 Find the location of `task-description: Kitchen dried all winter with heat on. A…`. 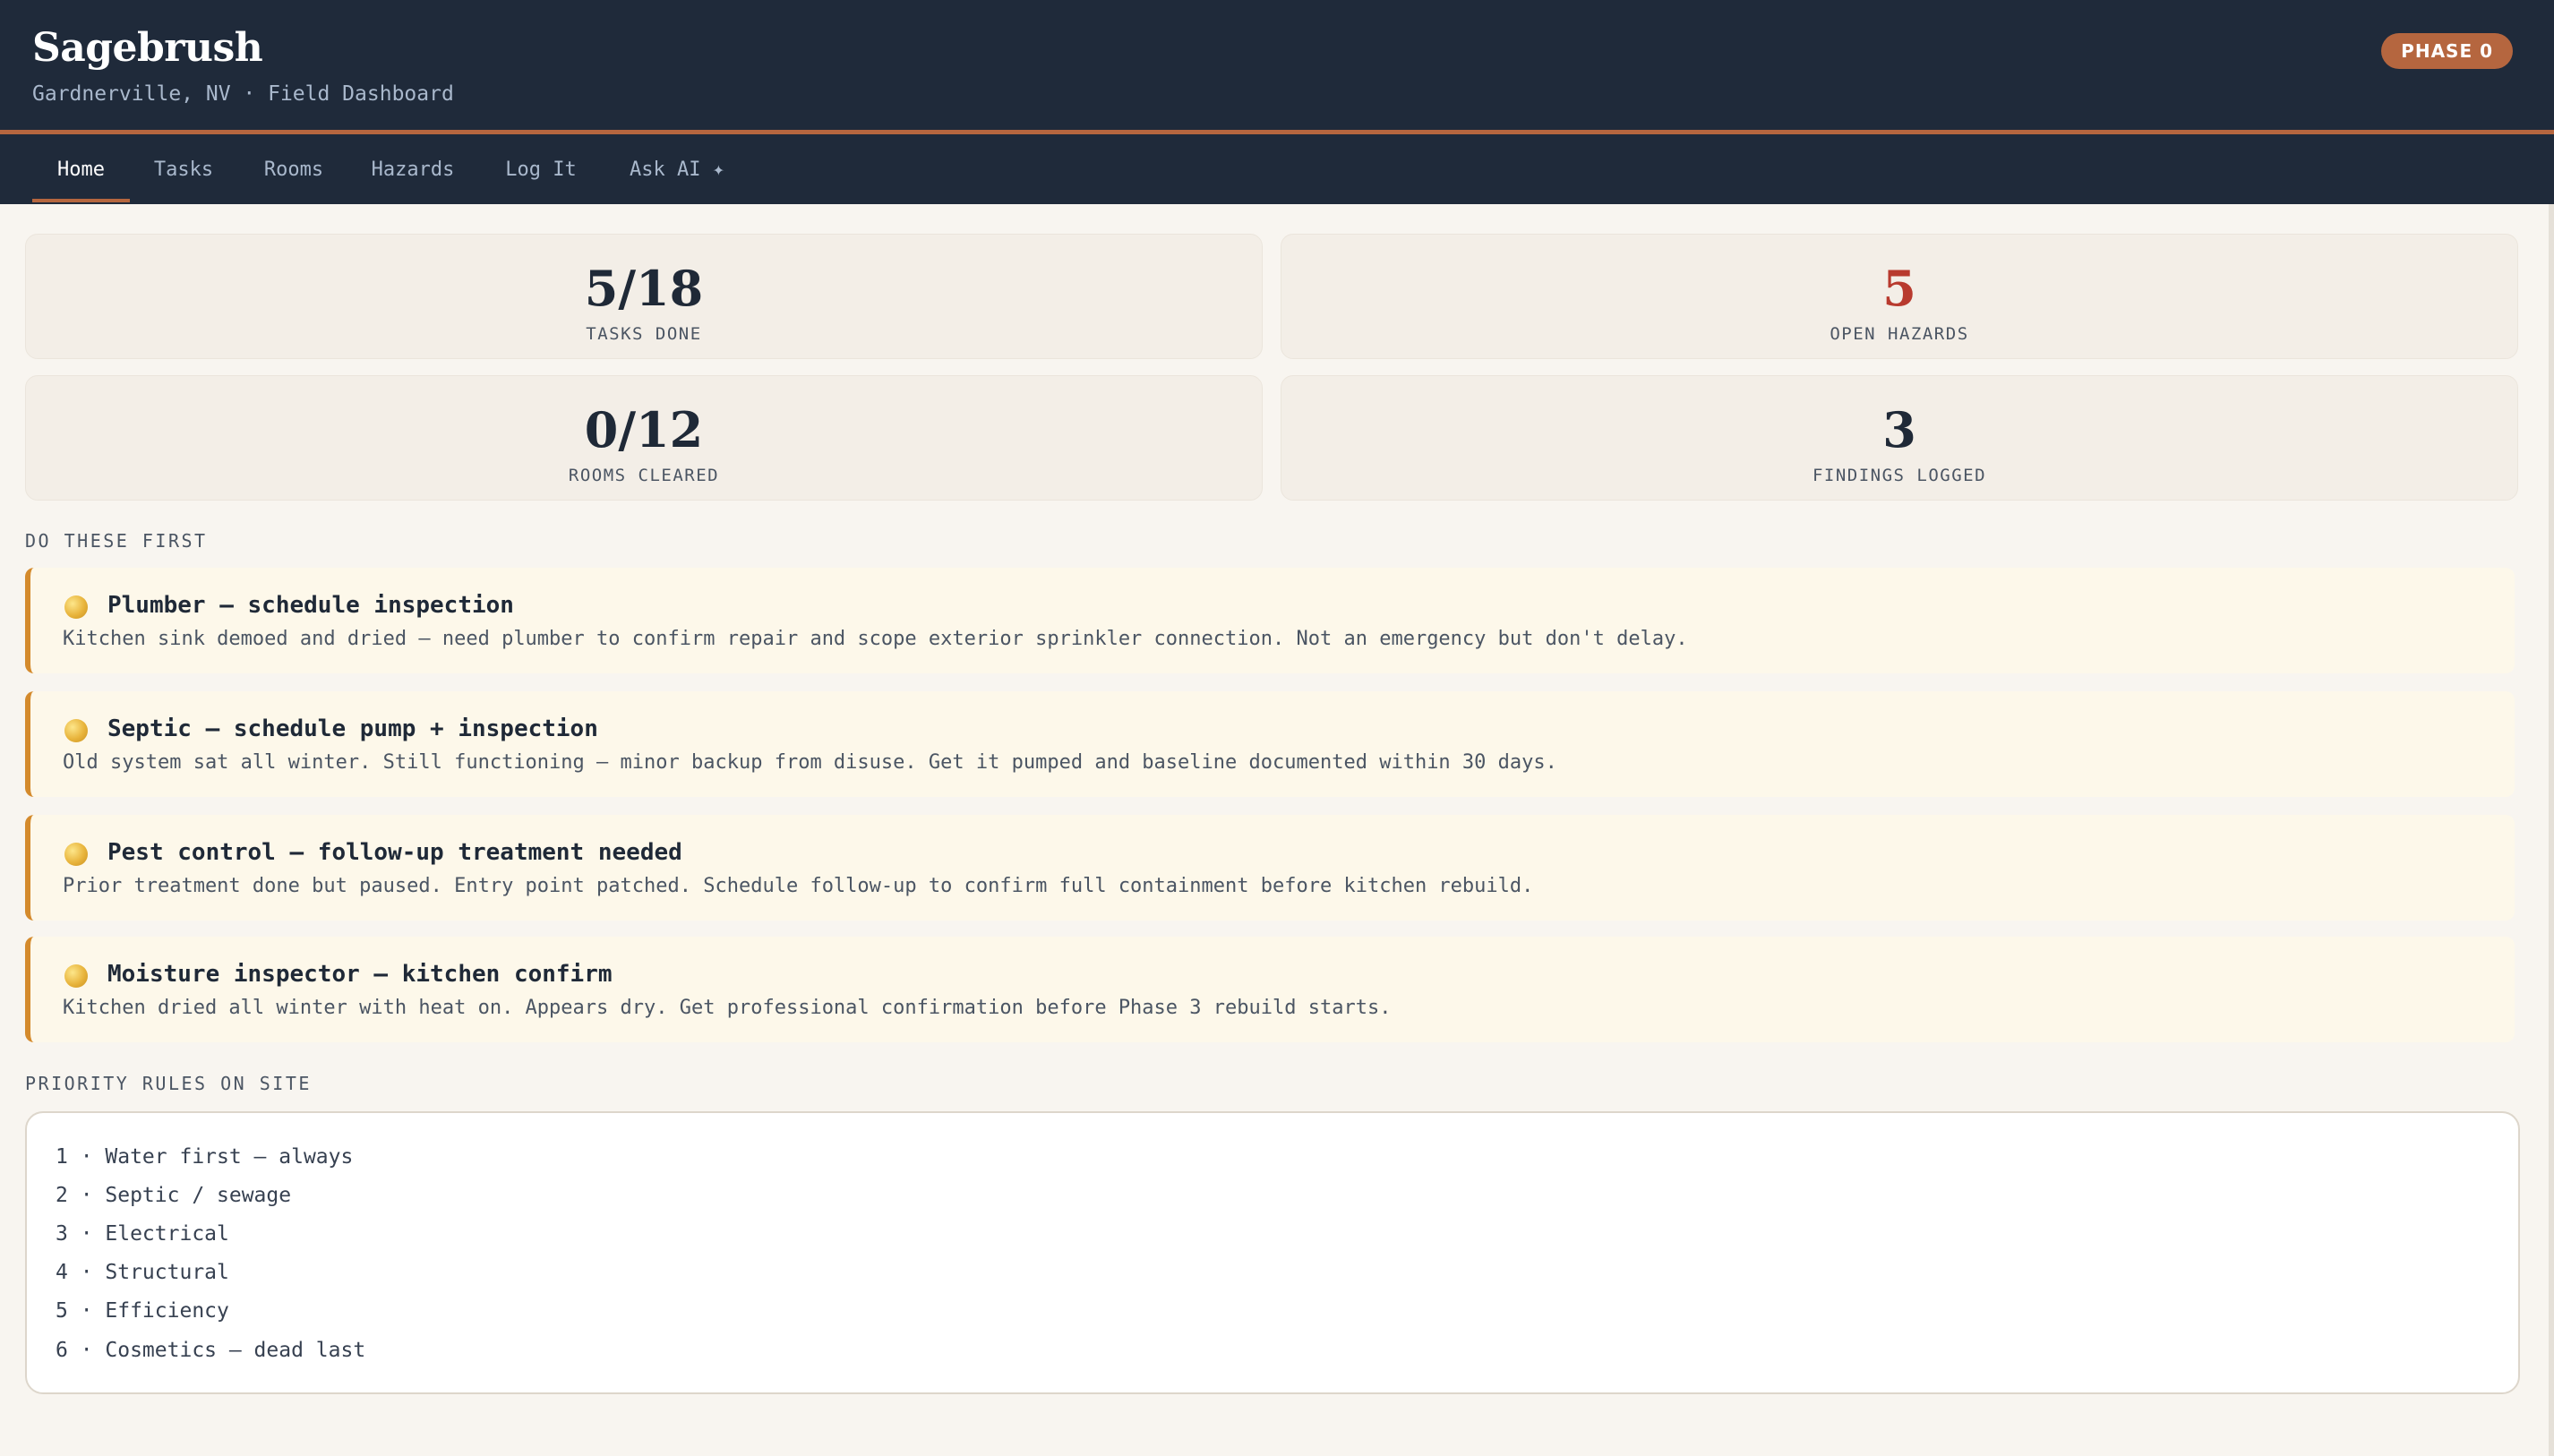

task-description: Kitchen dried all winter with heat on. A… is located at coordinates (728, 1008).